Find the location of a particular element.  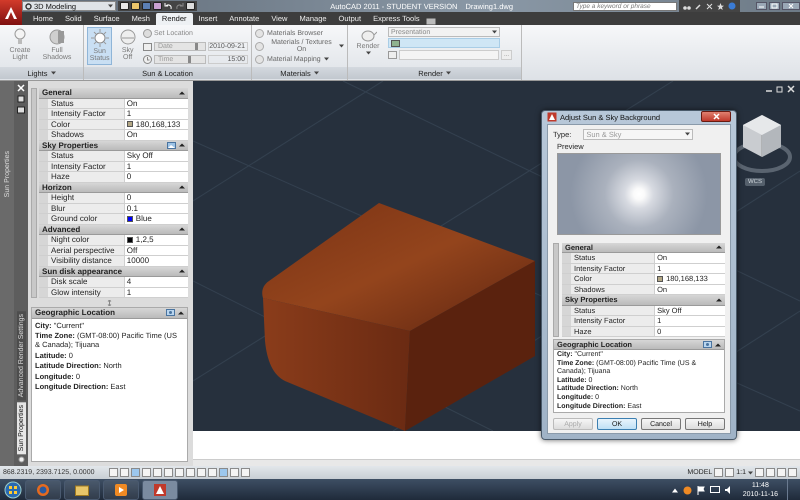

flag-icon is located at coordinates (700, 490).